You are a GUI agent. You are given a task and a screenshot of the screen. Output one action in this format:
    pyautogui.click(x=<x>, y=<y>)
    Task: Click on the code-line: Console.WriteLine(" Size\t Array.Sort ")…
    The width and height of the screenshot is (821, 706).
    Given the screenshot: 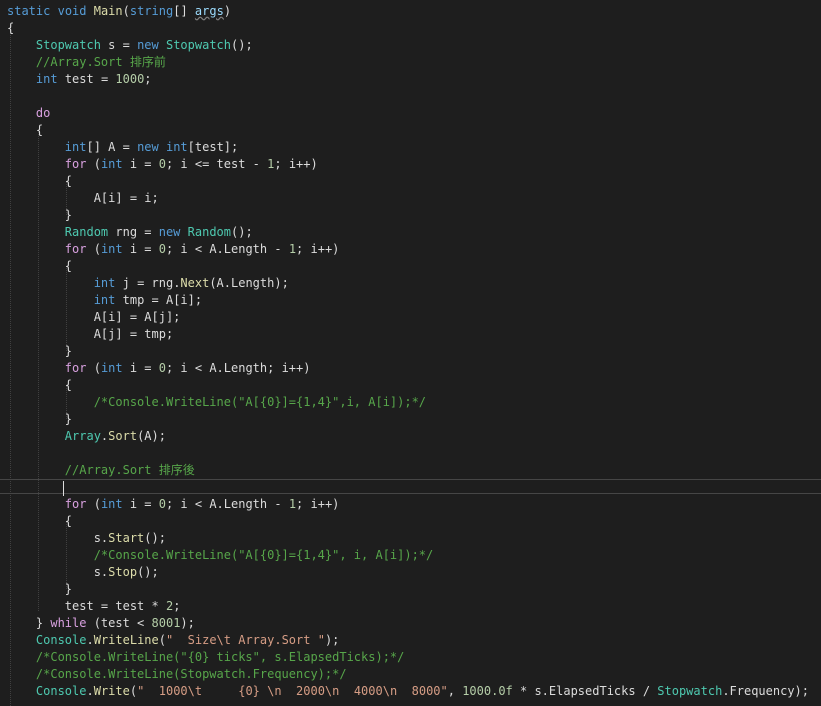 What is the action you would take?
    pyautogui.click(x=410, y=640)
    